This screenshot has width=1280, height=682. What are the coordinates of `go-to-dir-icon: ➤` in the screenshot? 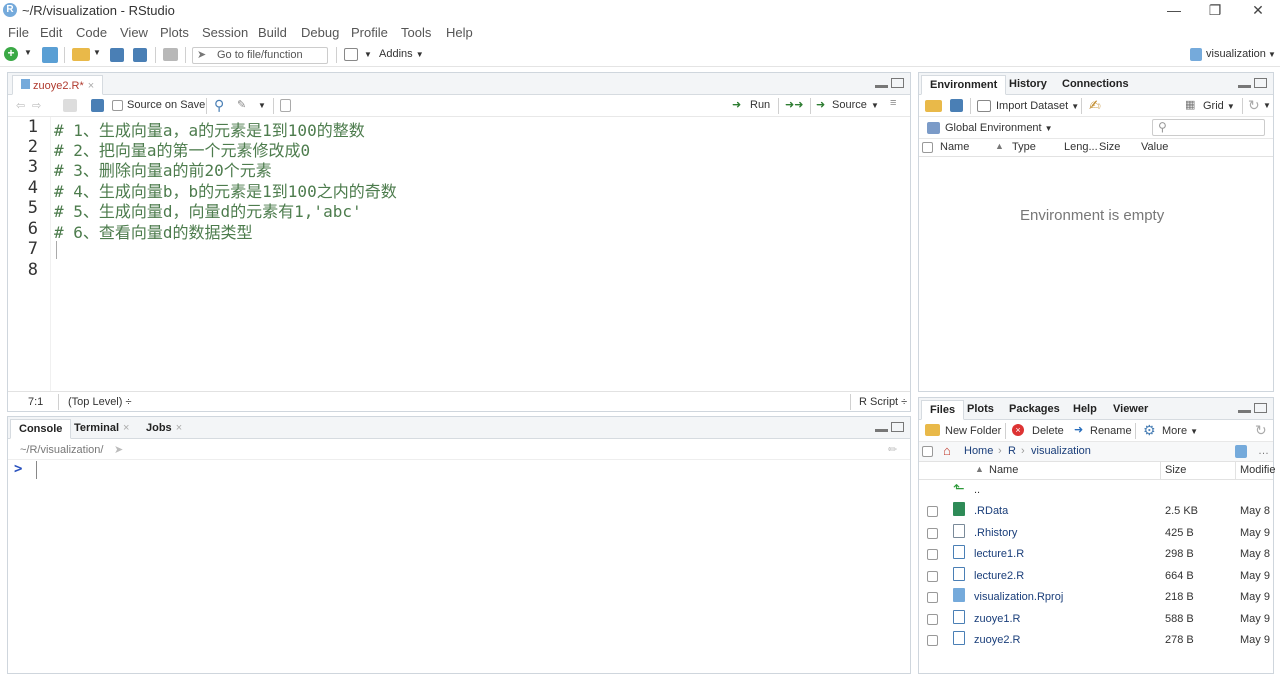 It's located at (118, 449).